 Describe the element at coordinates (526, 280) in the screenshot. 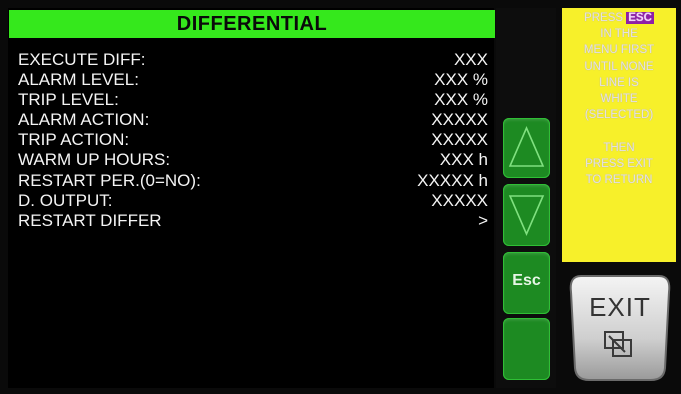

I see `esc-button-label: Esc` at that location.